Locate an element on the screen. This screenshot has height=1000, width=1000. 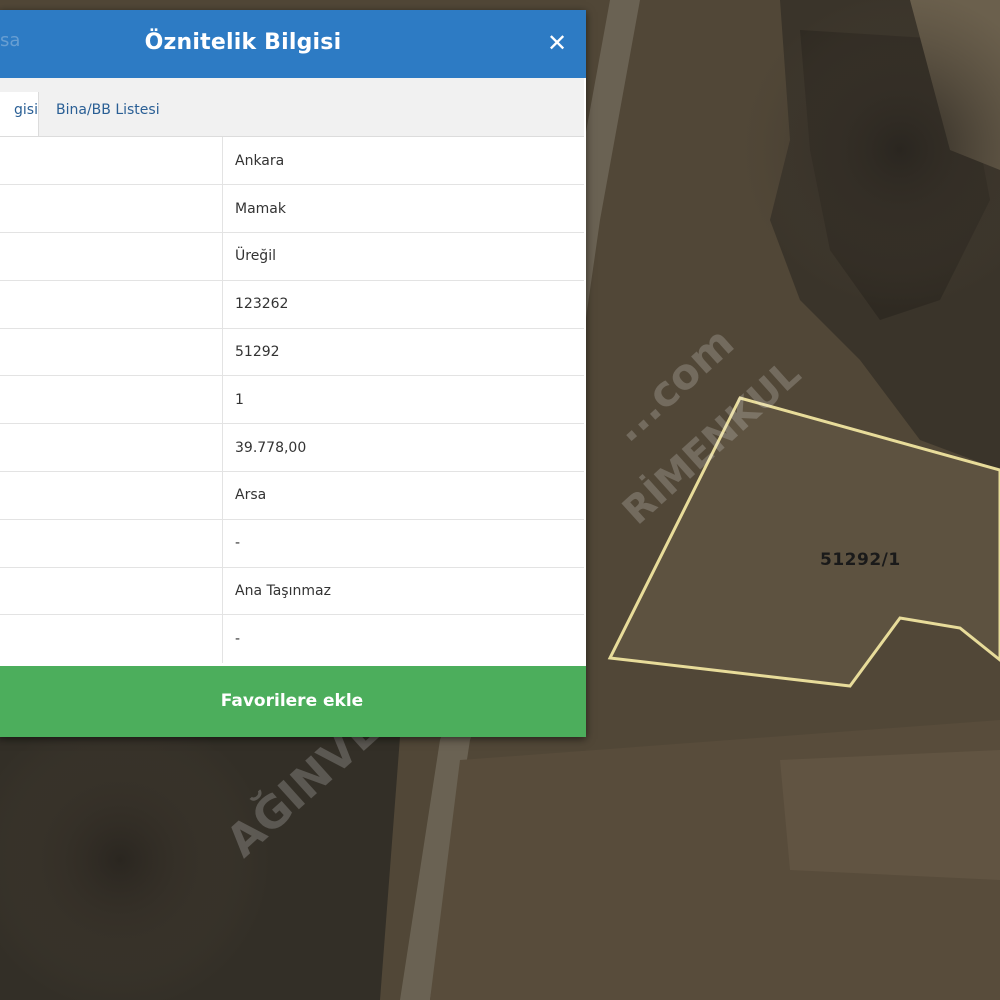
table-row: 1 is located at coordinates (292, 399).